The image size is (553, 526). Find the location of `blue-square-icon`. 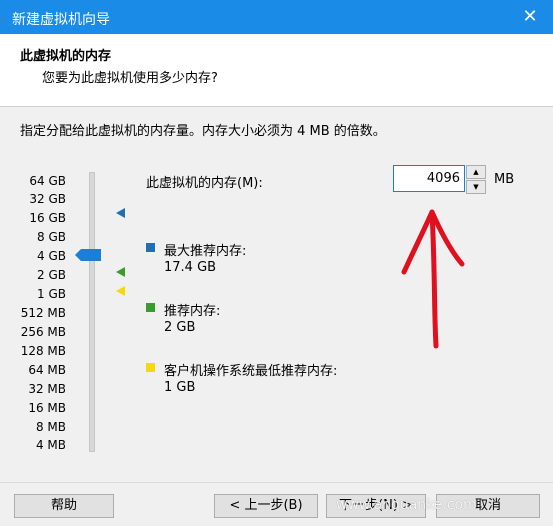

blue-square-icon is located at coordinates (150, 247).